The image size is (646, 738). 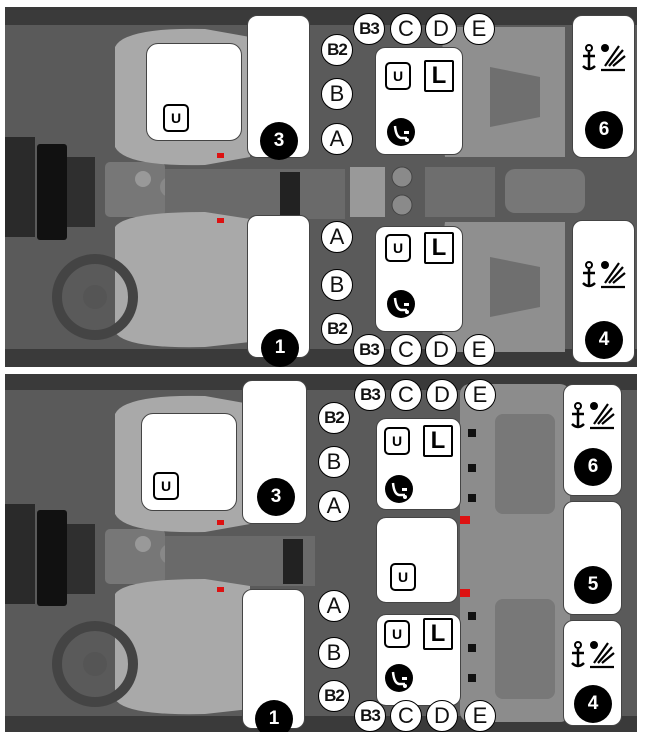 What do you see at coordinates (417, 560) in the screenshot?
I see `rear-center-approval-card: U` at bounding box center [417, 560].